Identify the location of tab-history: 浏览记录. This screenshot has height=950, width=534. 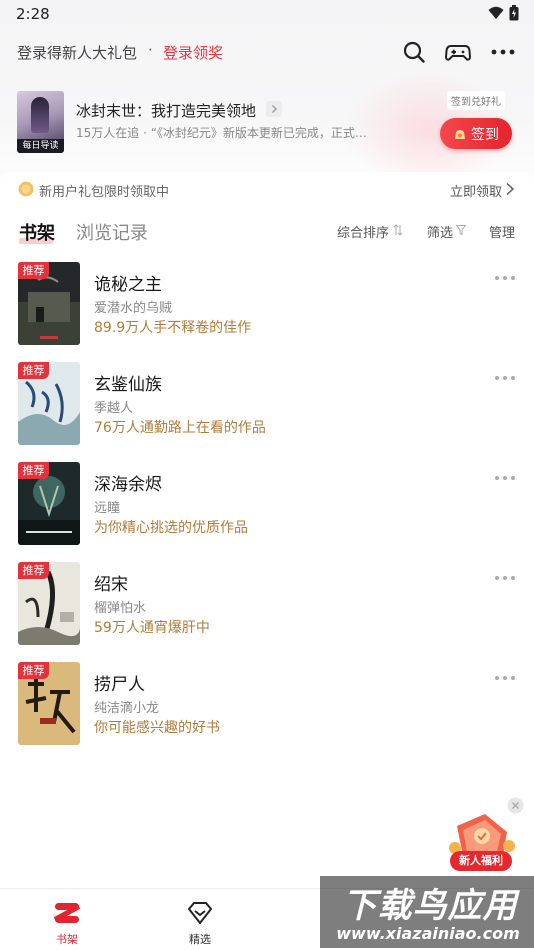
(112, 232).